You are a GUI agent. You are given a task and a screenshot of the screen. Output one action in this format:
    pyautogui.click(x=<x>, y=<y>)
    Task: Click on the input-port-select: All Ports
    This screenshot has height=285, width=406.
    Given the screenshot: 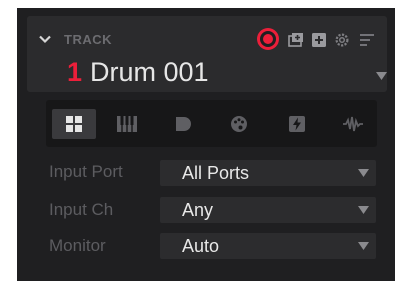 What is the action you would take?
    pyautogui.click(x=268, y=173)
    